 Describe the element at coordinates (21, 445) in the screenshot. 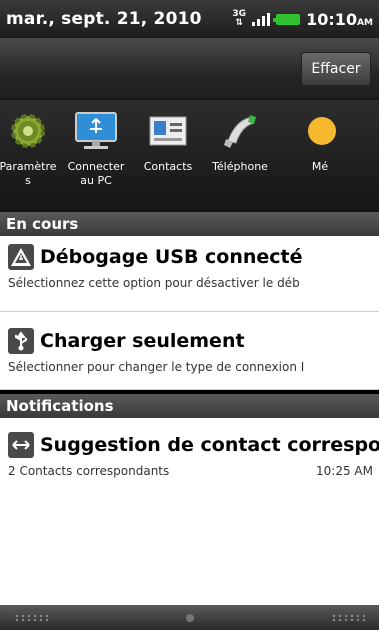

I see `contact-link-icon` at that location.